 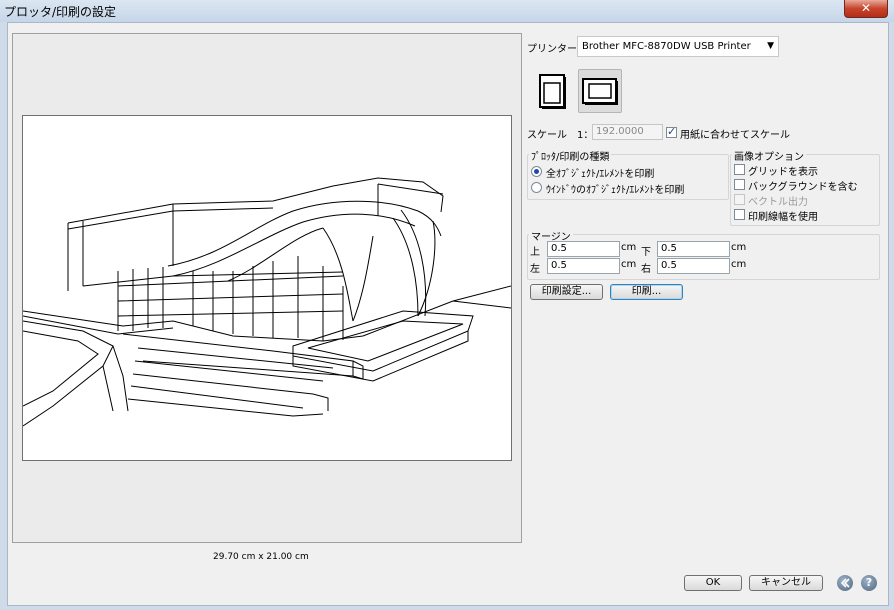 I want to click on margin-bottom-label: 下, so click(x=646, y=252).